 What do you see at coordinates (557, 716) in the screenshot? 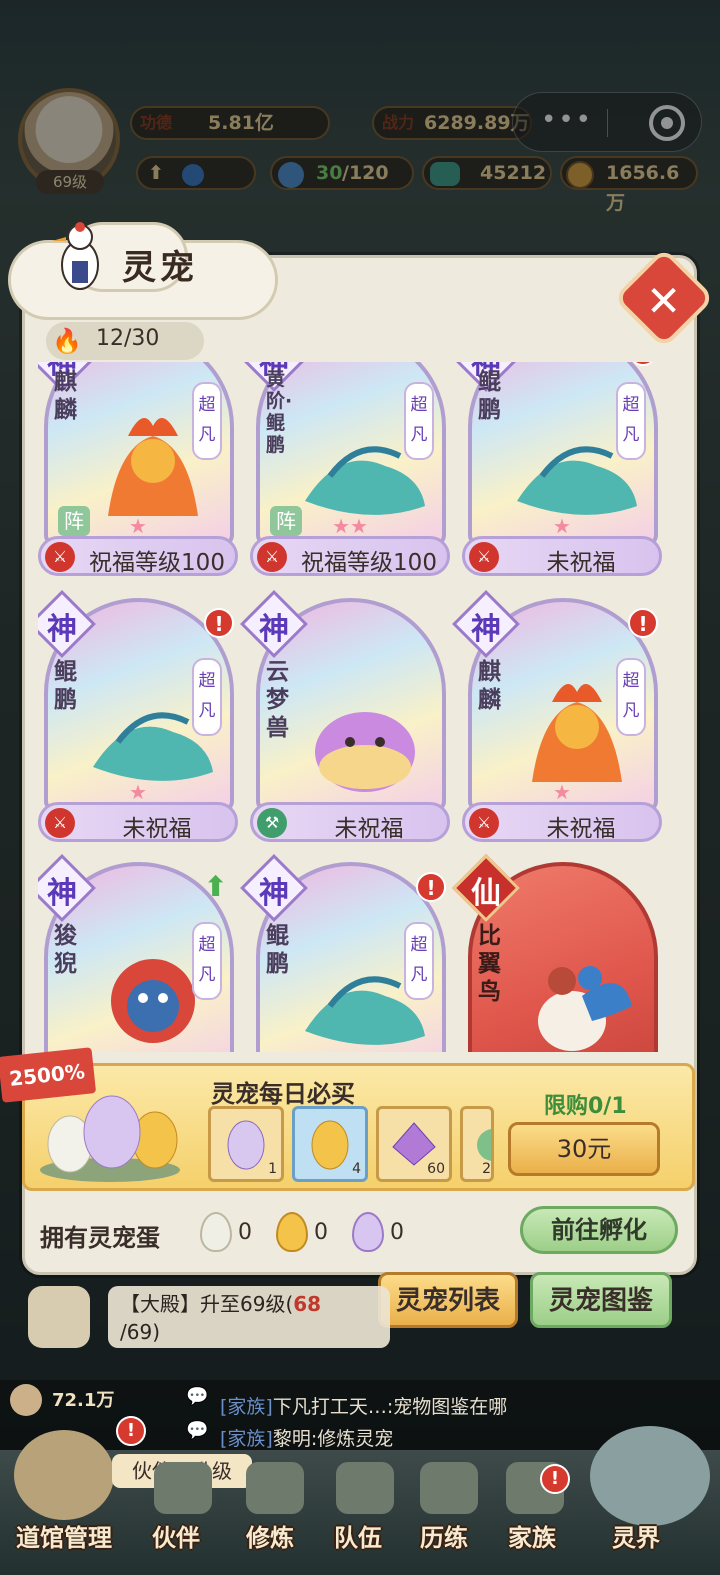
I see `pet-card: 神 麒麟 超凡 ! ★ ⚔ 未祝福` at bounding box center [557, 716].